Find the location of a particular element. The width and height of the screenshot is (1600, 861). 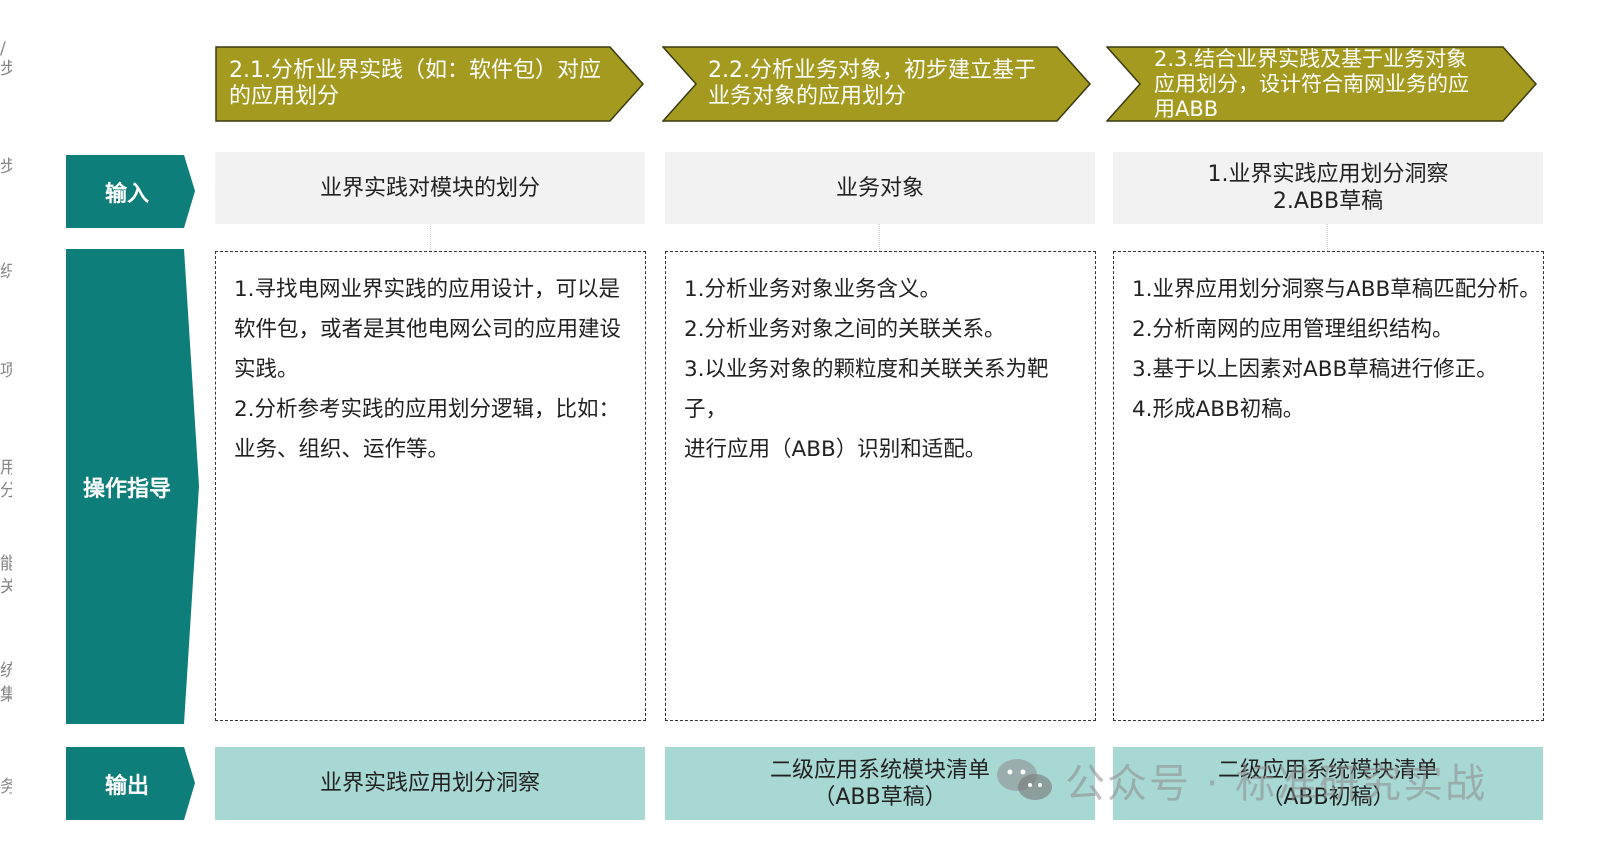

row-label-input: 输入 is located at coordinates (131, 191).